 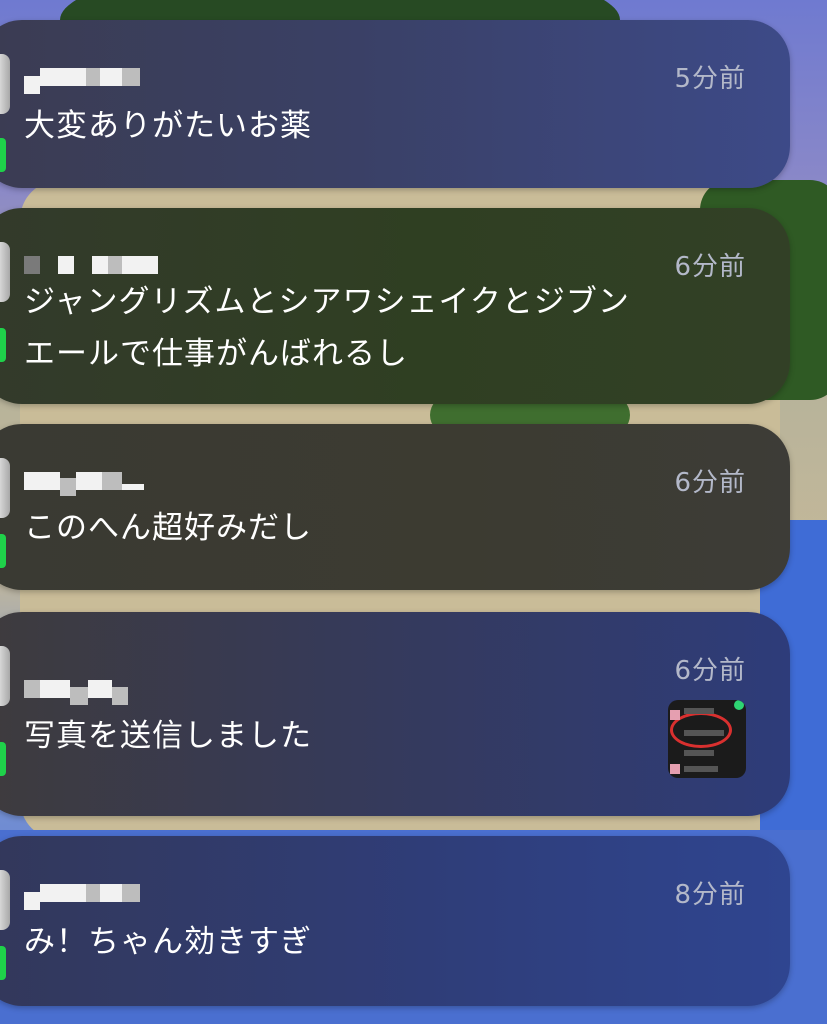 What do you see at coordinates (710, 895) in the screenshot?
I see `notification-time: 8分前` at bounding box center [710, 895].